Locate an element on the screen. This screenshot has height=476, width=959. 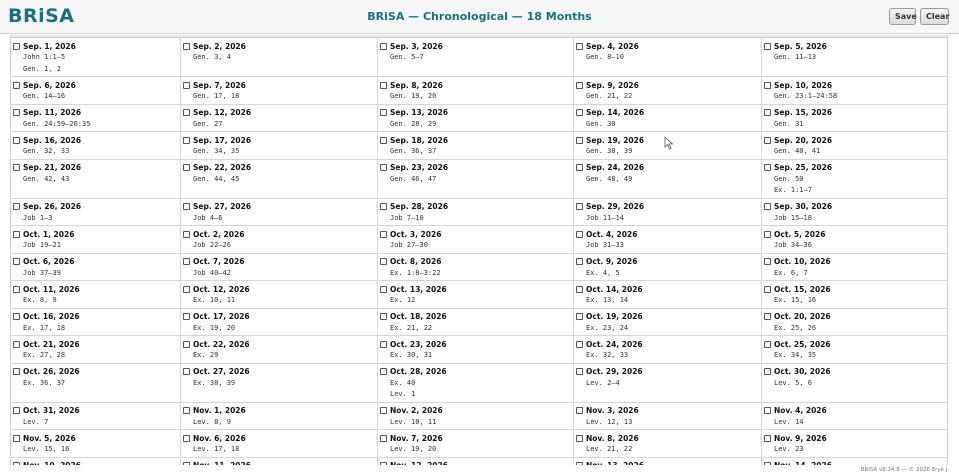
day-cell: Oct. 20, 2026 Ex. 25, 26 is located at coordinates (854, 322).